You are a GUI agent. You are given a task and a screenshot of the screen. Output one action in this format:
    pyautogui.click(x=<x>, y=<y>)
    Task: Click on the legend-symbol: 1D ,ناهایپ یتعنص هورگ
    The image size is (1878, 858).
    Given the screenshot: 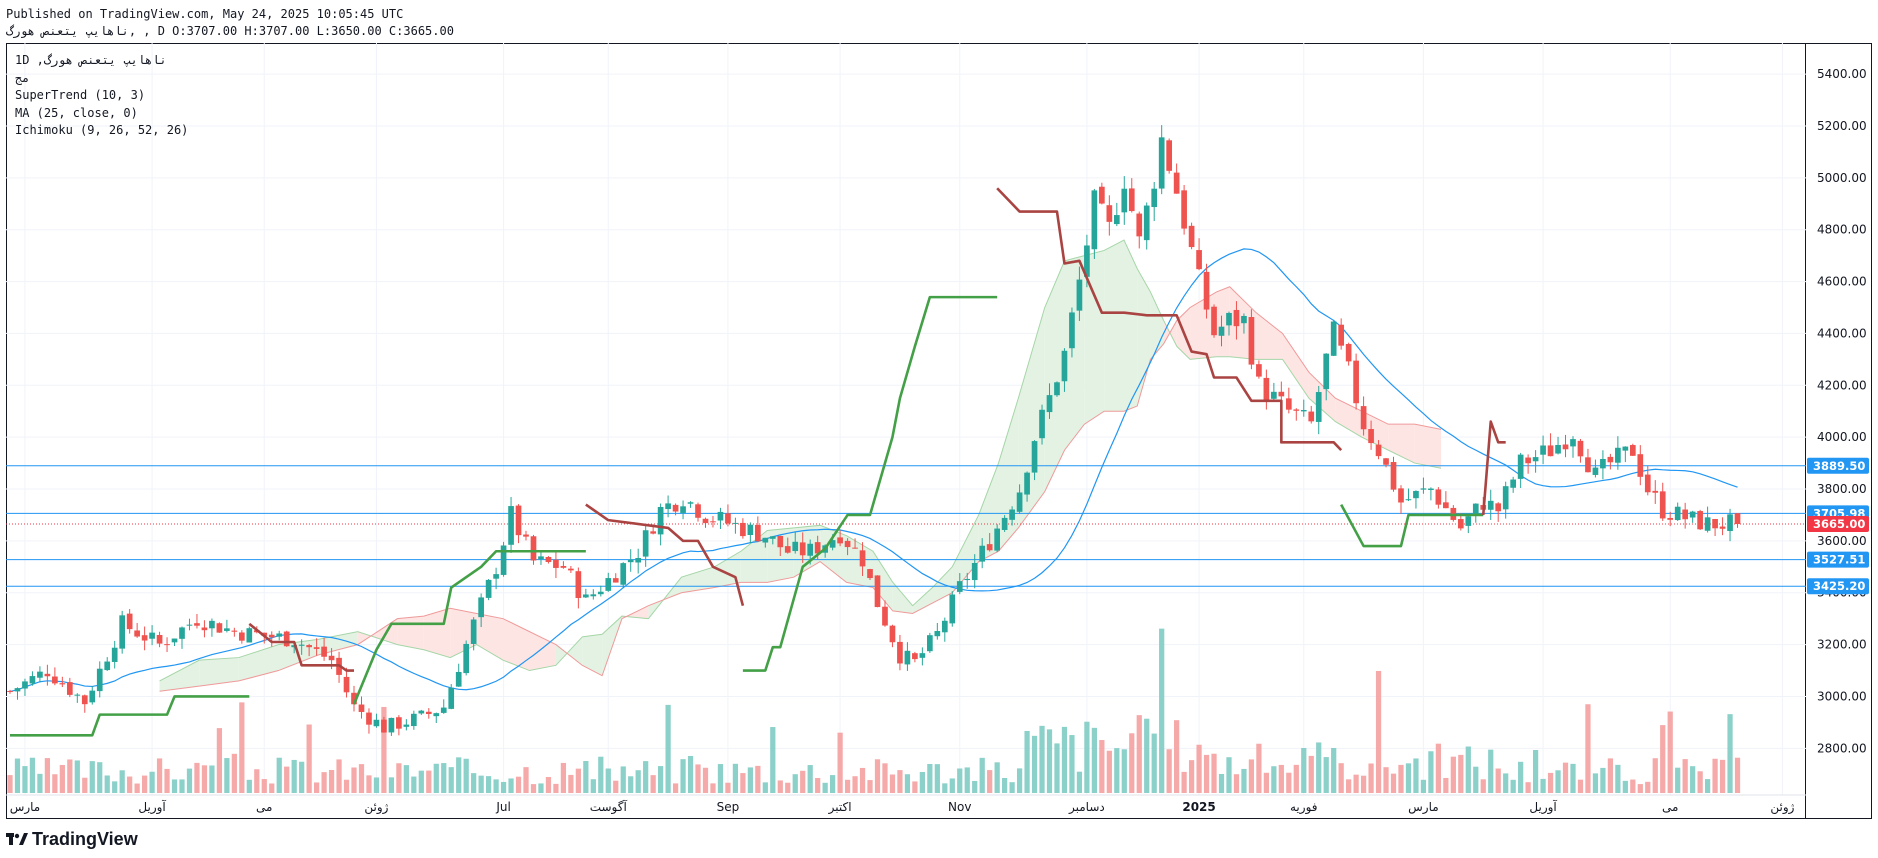 What is the action you would take?
    pyautogui.click(x=101, y=61)
    